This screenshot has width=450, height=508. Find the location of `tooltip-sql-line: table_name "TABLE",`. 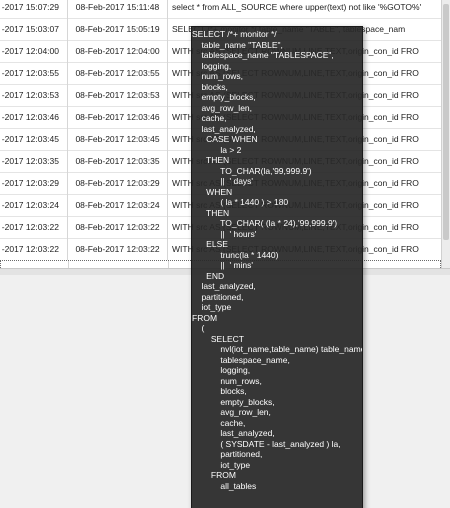

tooltip-sql-line: table_name "TABLE", is located at coordinates (237, 44).